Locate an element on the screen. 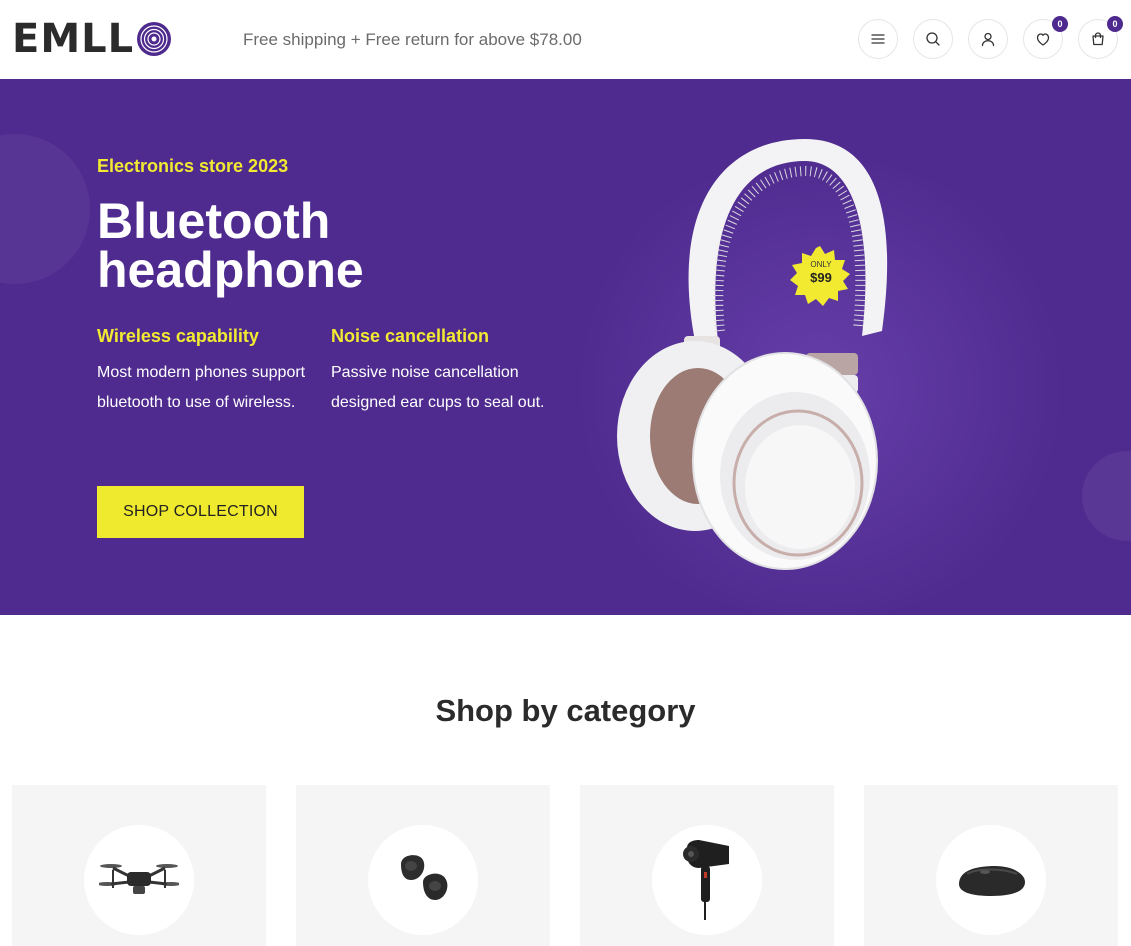 This screenshot has height=946, width=1131. category-card-drones is located at coordinates (139, 865).